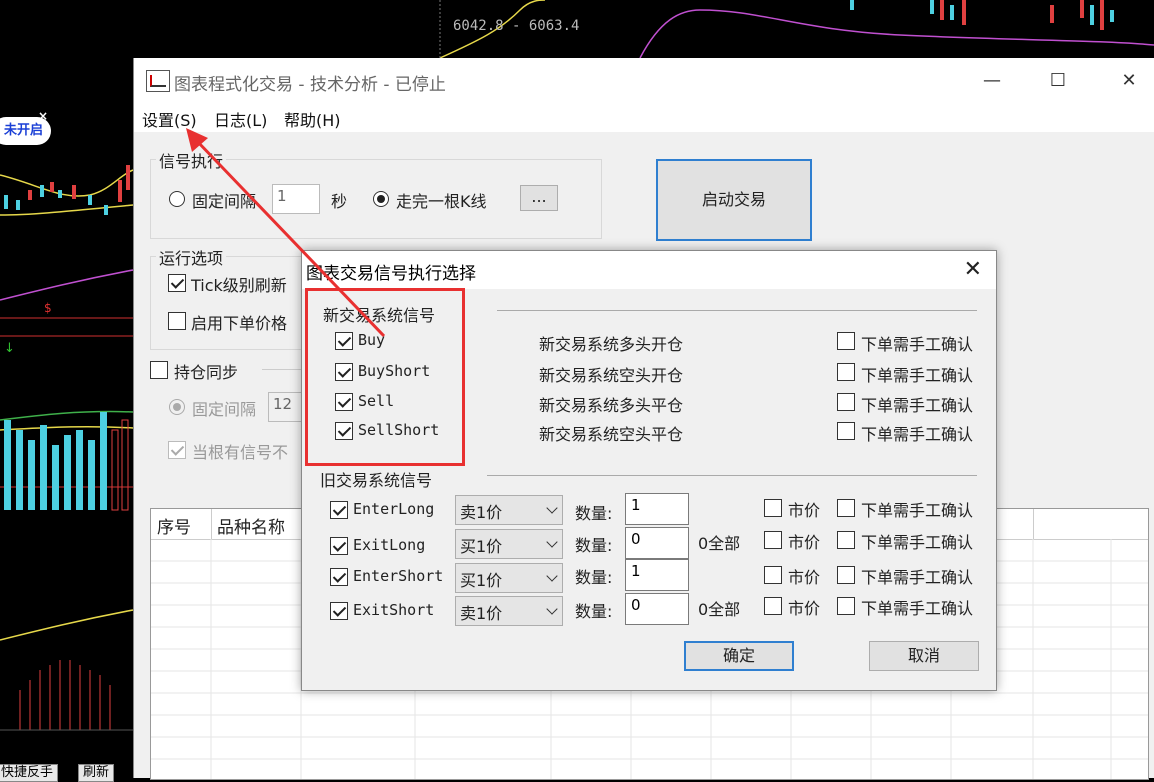 This screenshot has width=1154, height=782. I want to click on fixed-interval-radio, so click(177, 199).